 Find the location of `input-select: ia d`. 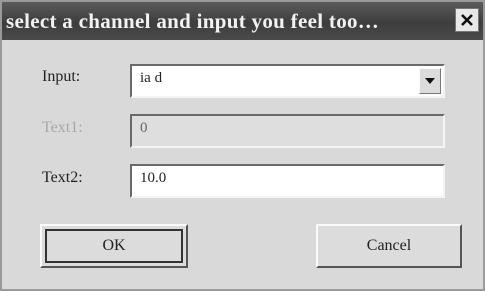

input-select: ia d is located at coordinates (287, 81).